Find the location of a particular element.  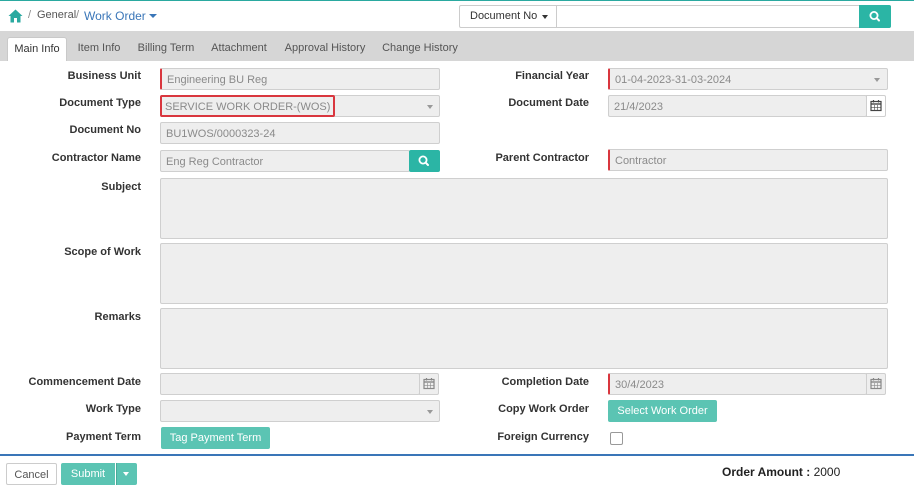

completion-date-field: 30/4/2023 is located at coordinates (737, 384).